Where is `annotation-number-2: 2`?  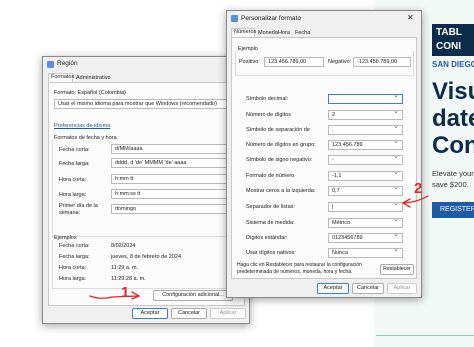 annotation-number-2: 2 is located at coordinates (418, 188).